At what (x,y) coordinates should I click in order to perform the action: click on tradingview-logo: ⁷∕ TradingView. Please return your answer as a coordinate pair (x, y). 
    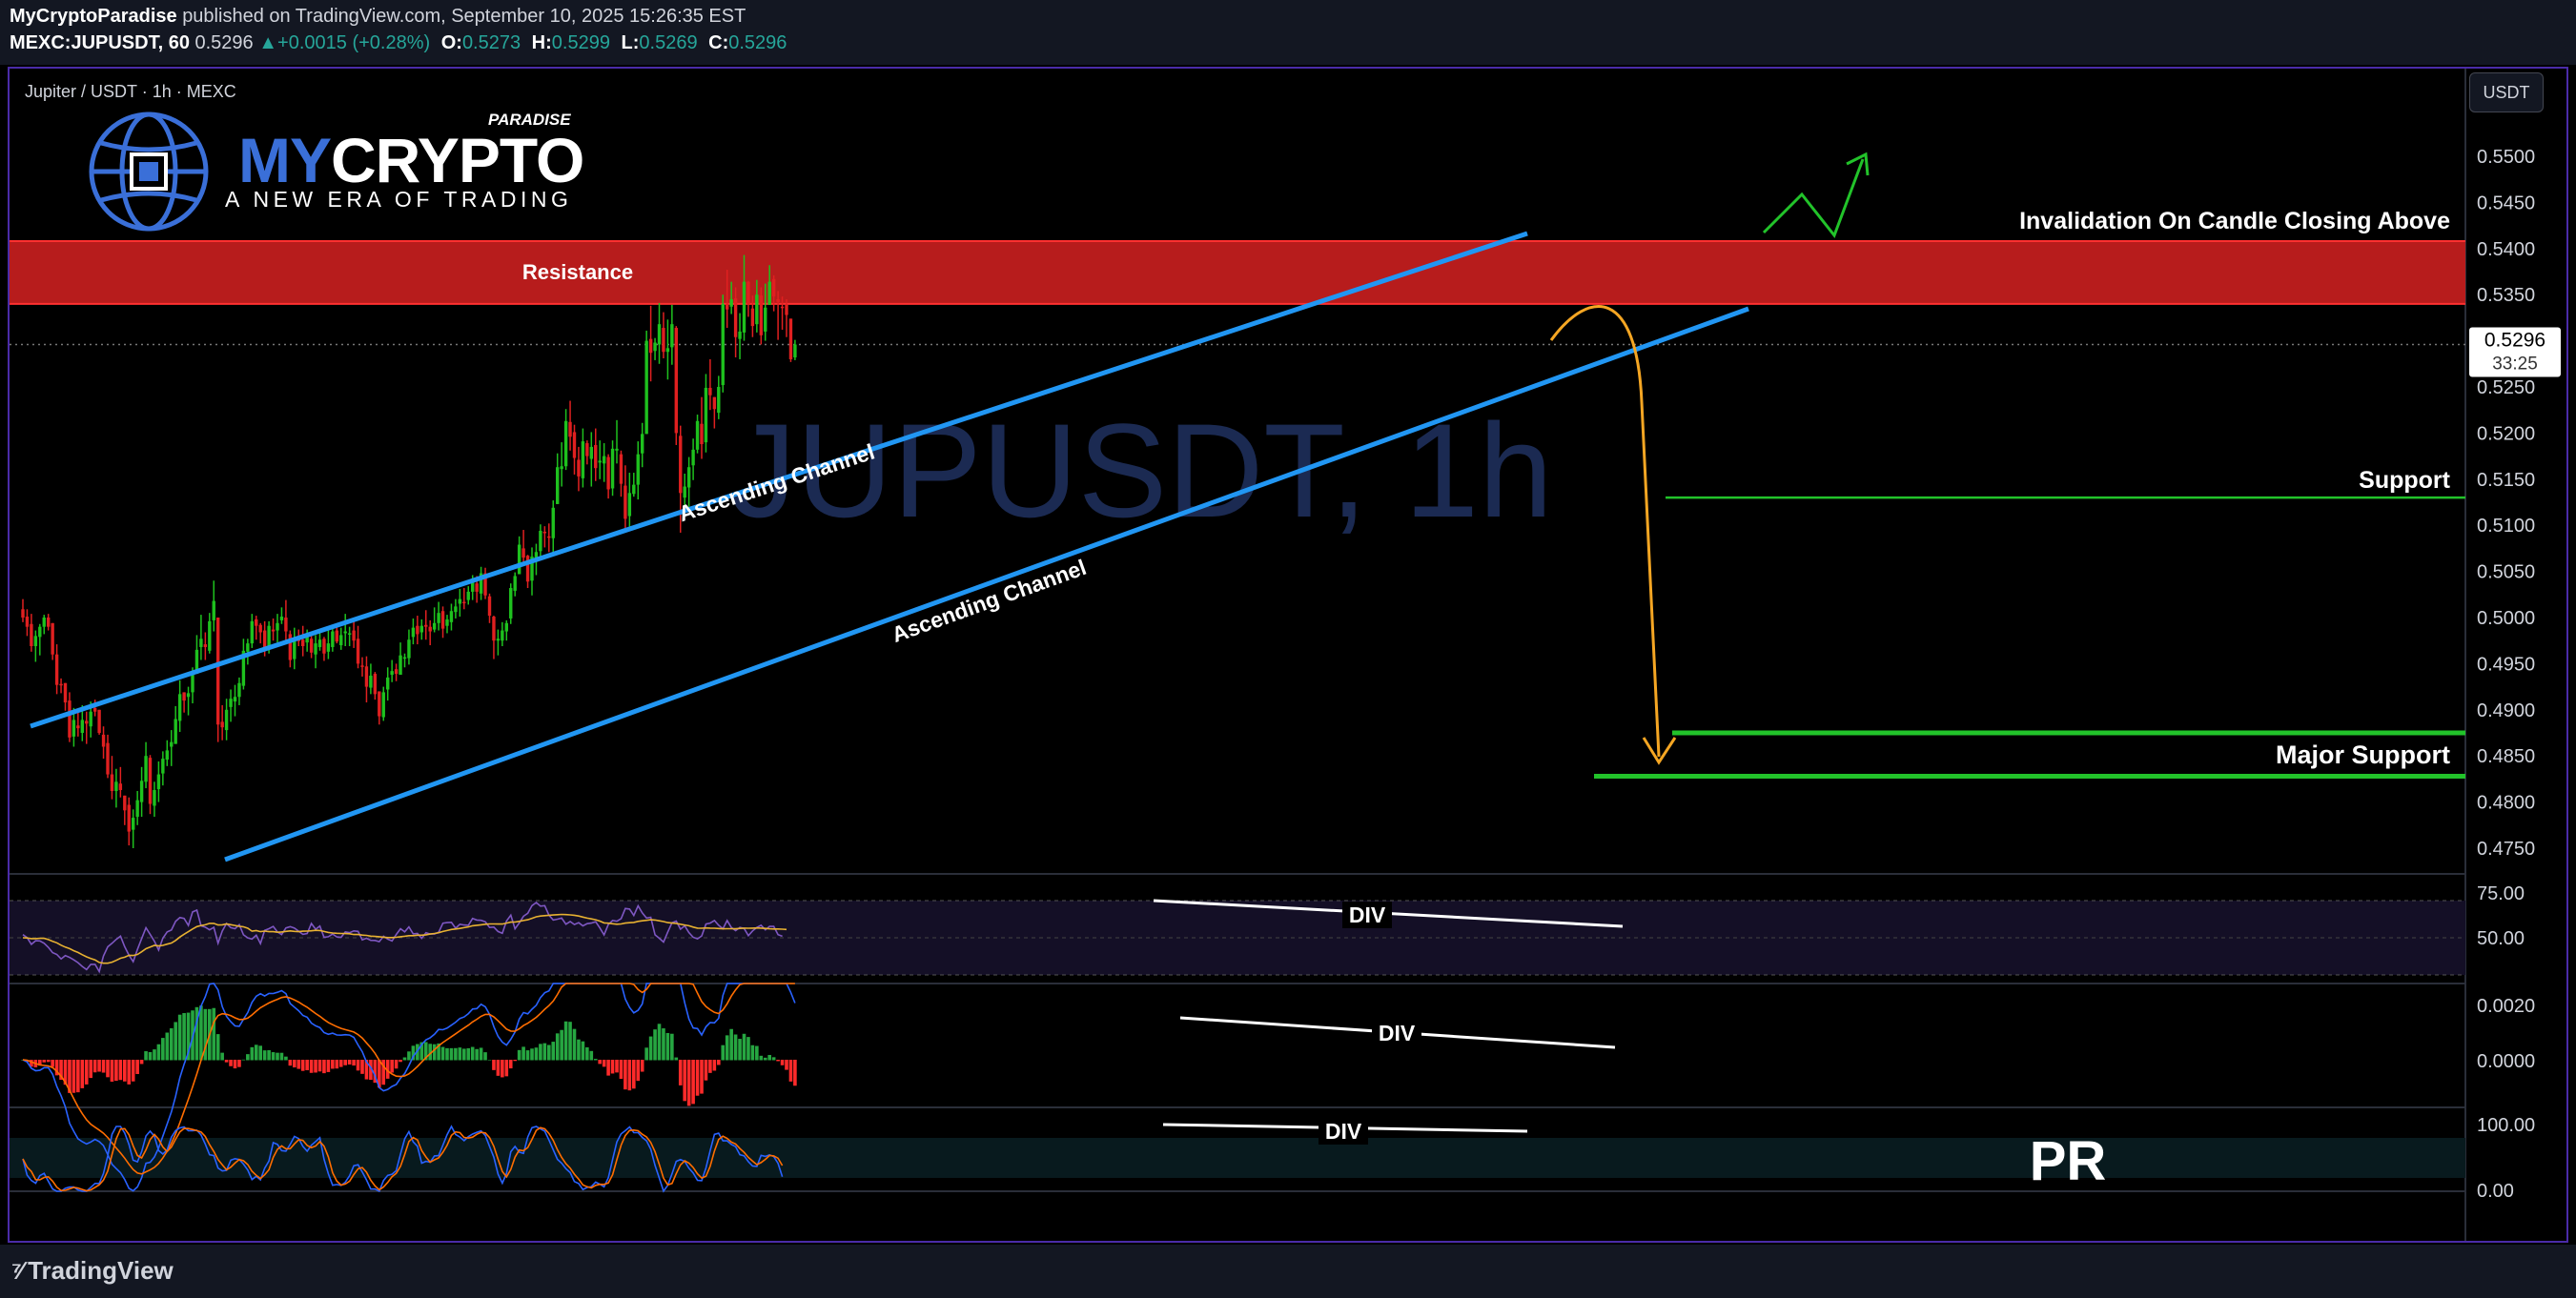
    Looking at the image, I should click on (92, 1271).